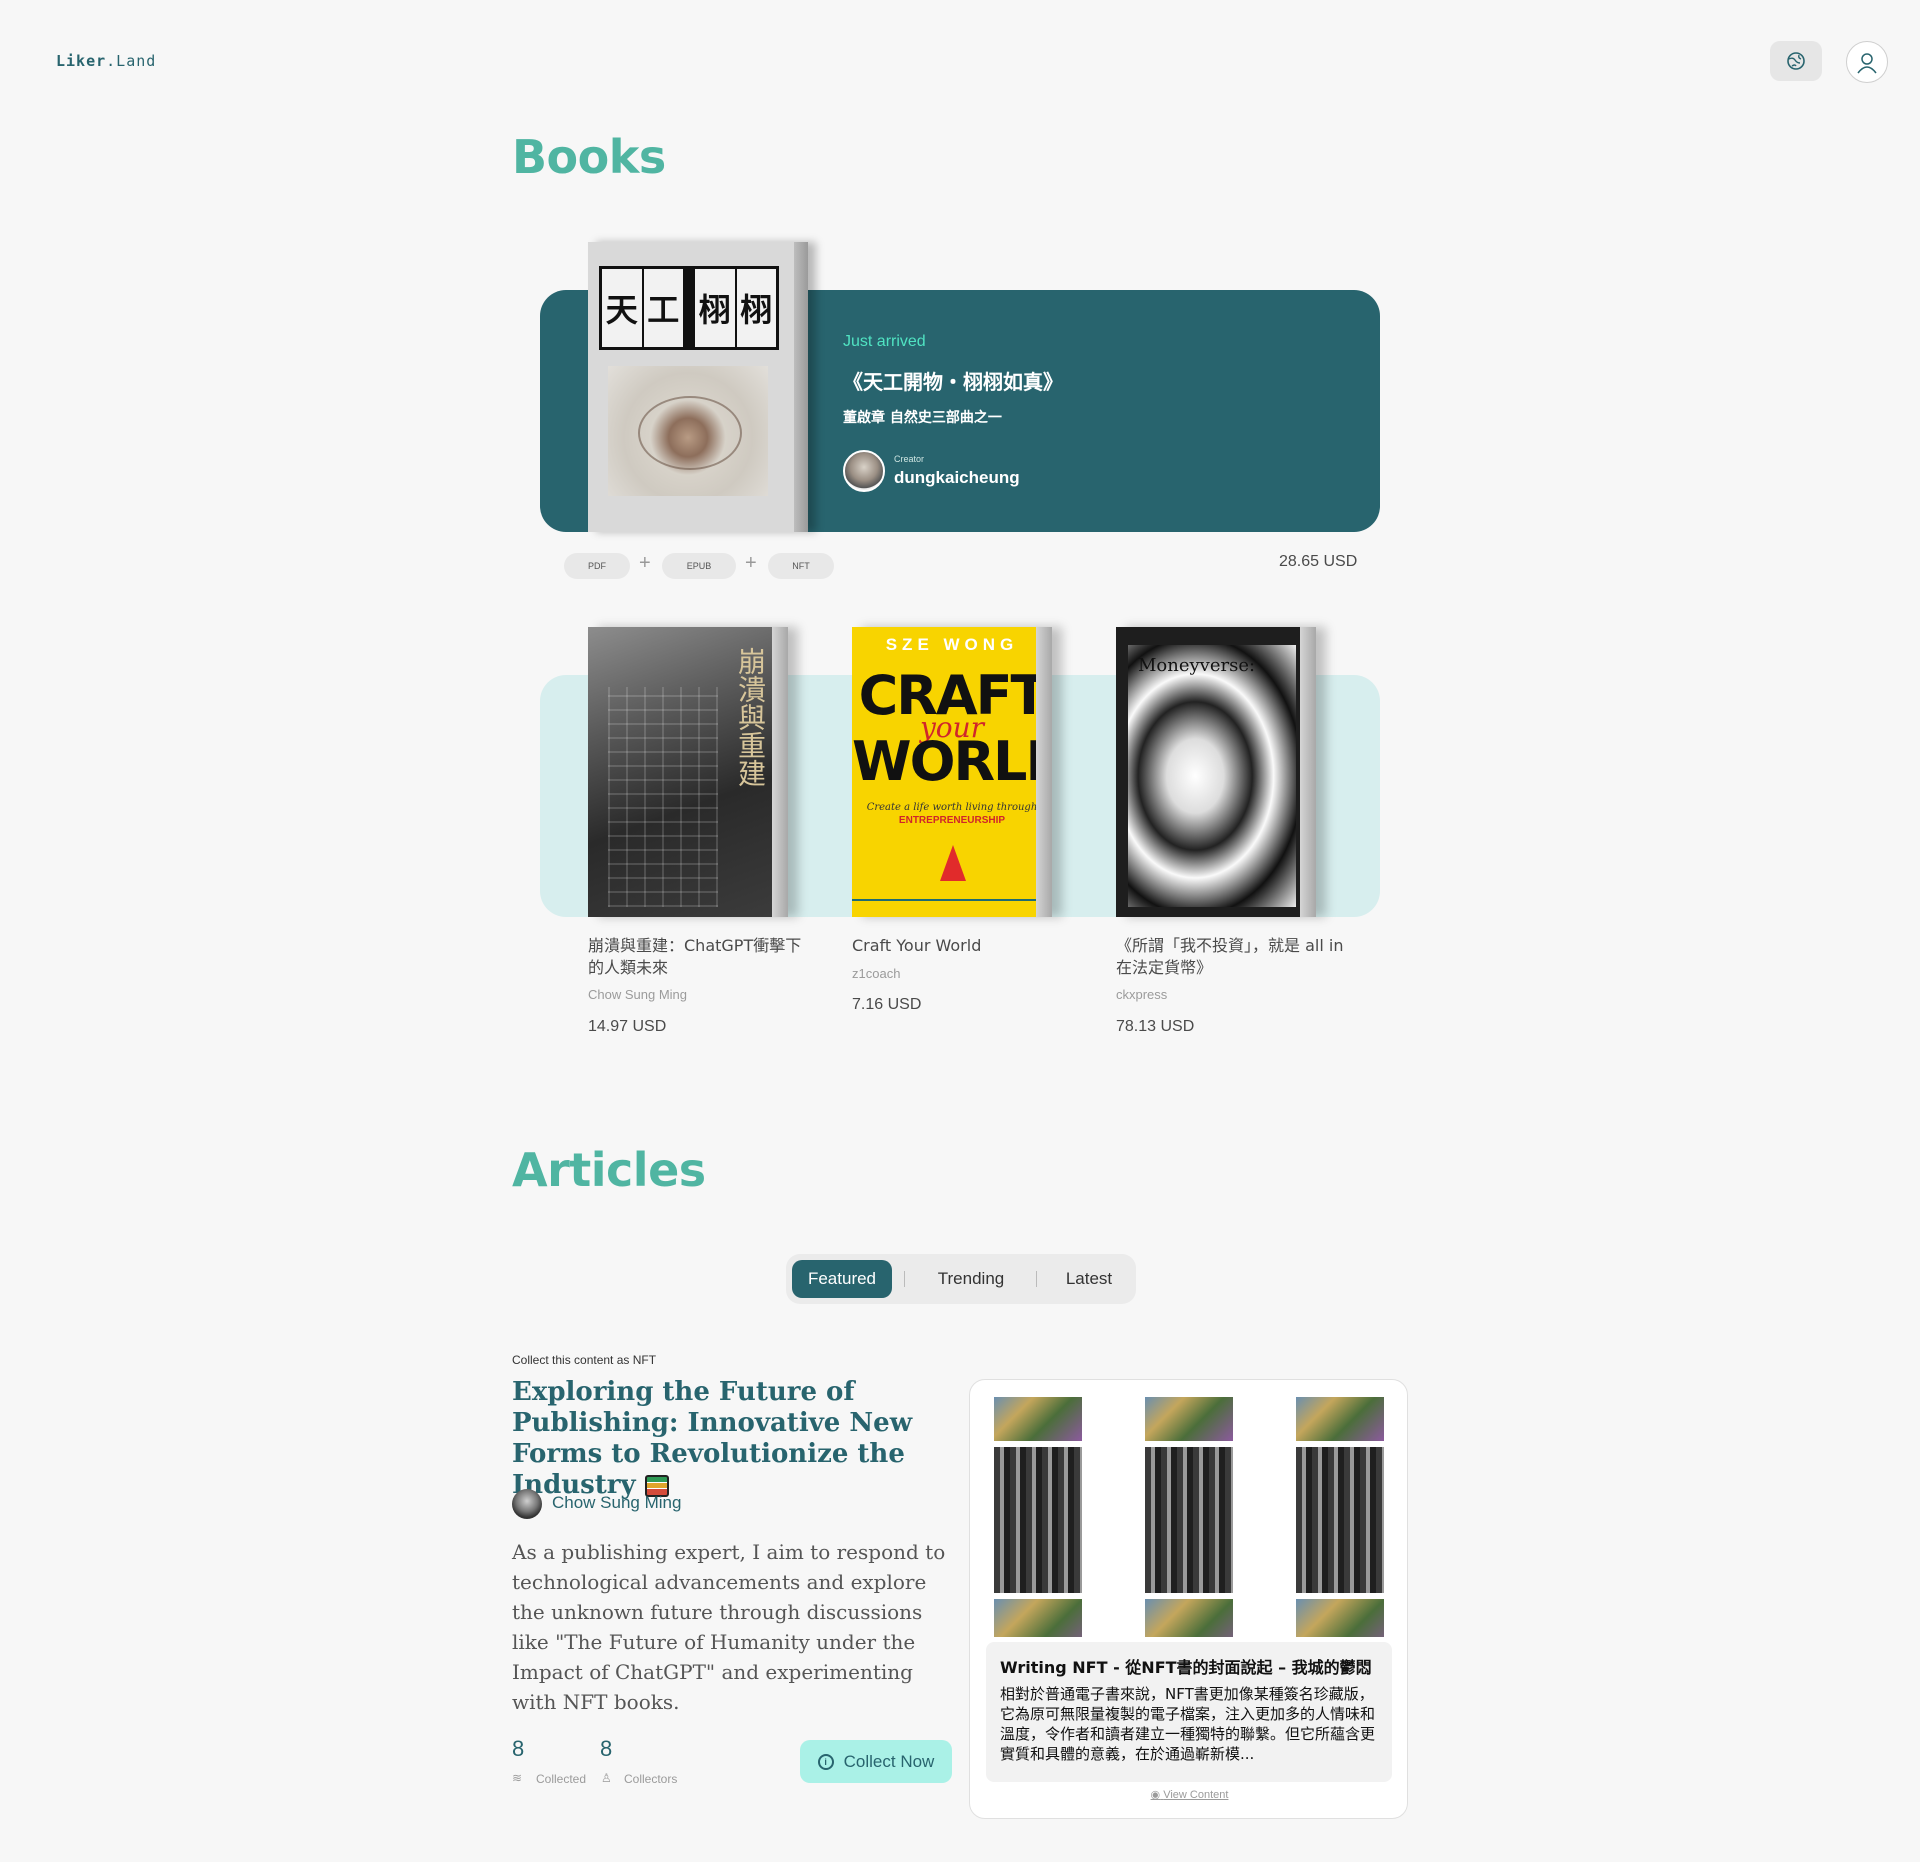 Image resolution: width=1920 pixels, height=1862 pixels. I want to click on user-avatar-button, so click(1867, 62).